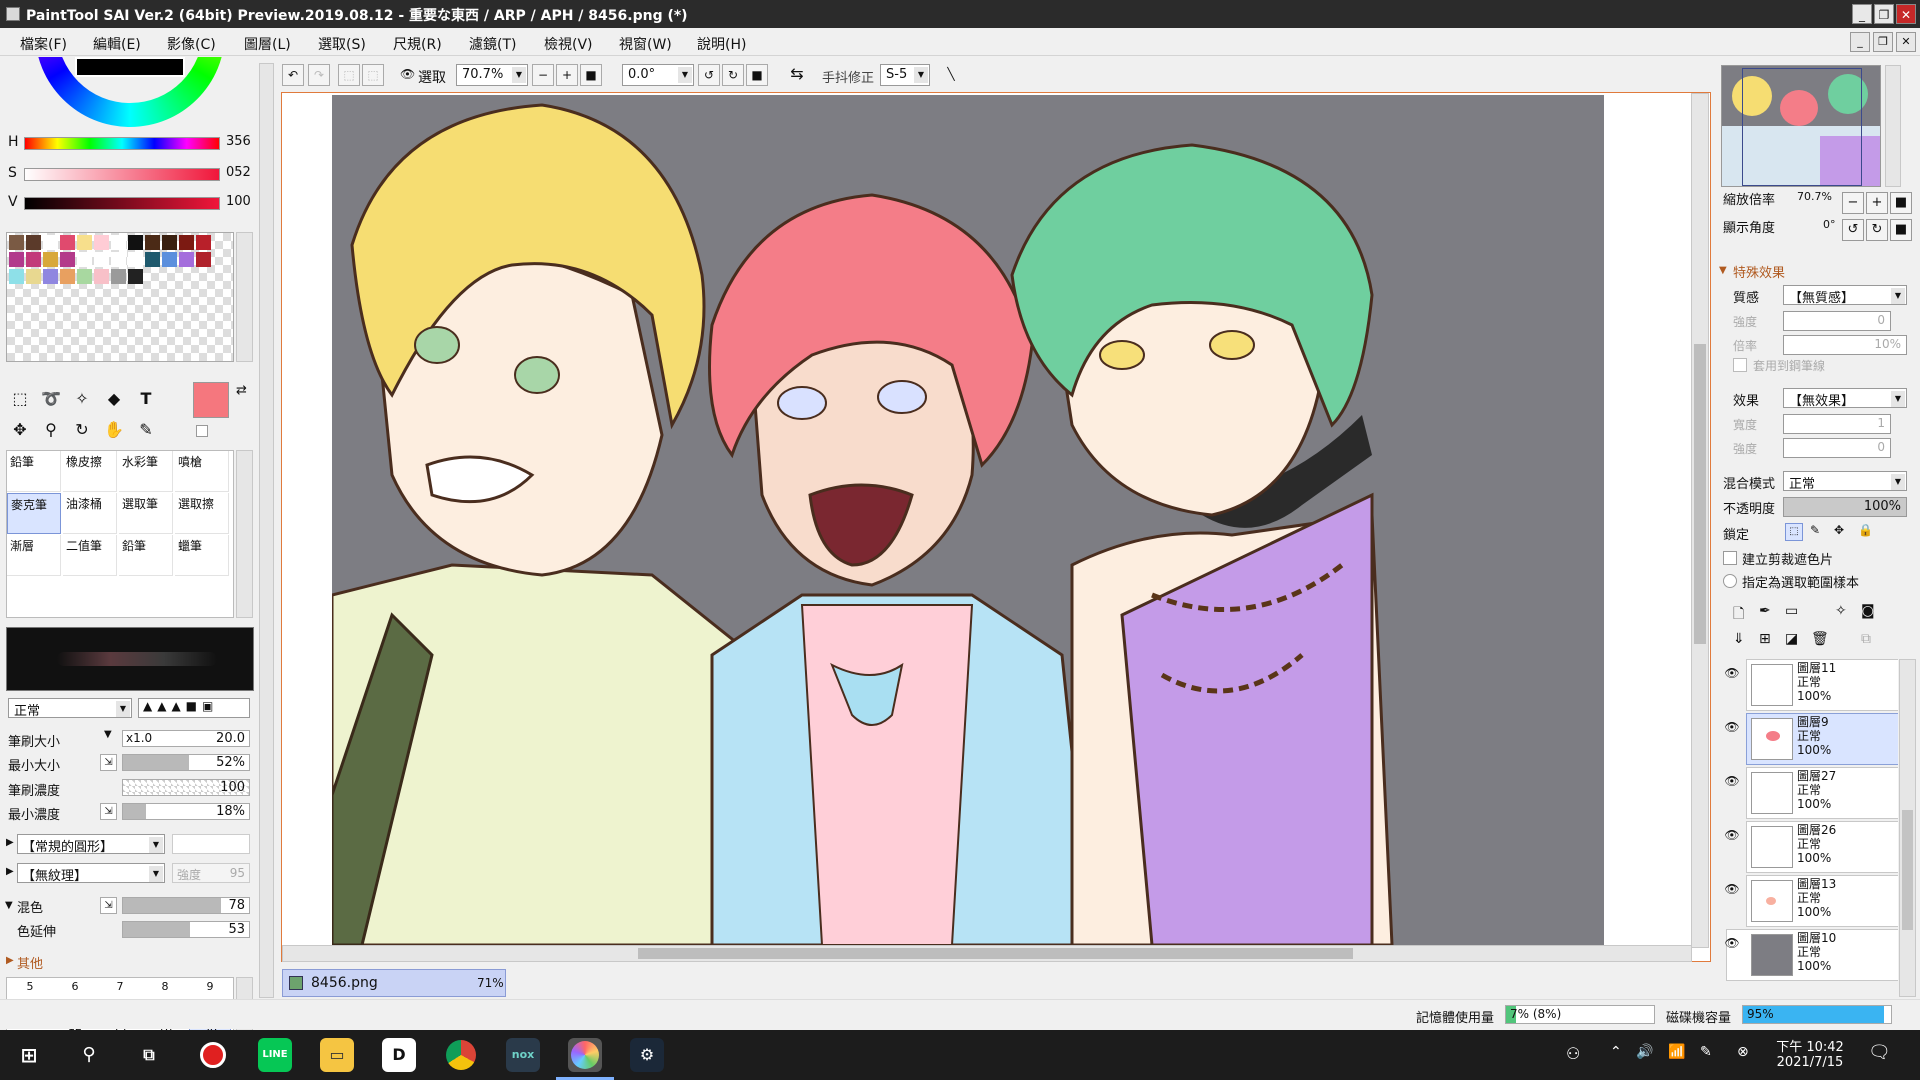 The image size is (1920, 1080). What do you see at coordinates (1811, 739) in the screenshot?
I see `layer-row: 👁 圖層9 正常 100%` at bounding box center [1811, 739].